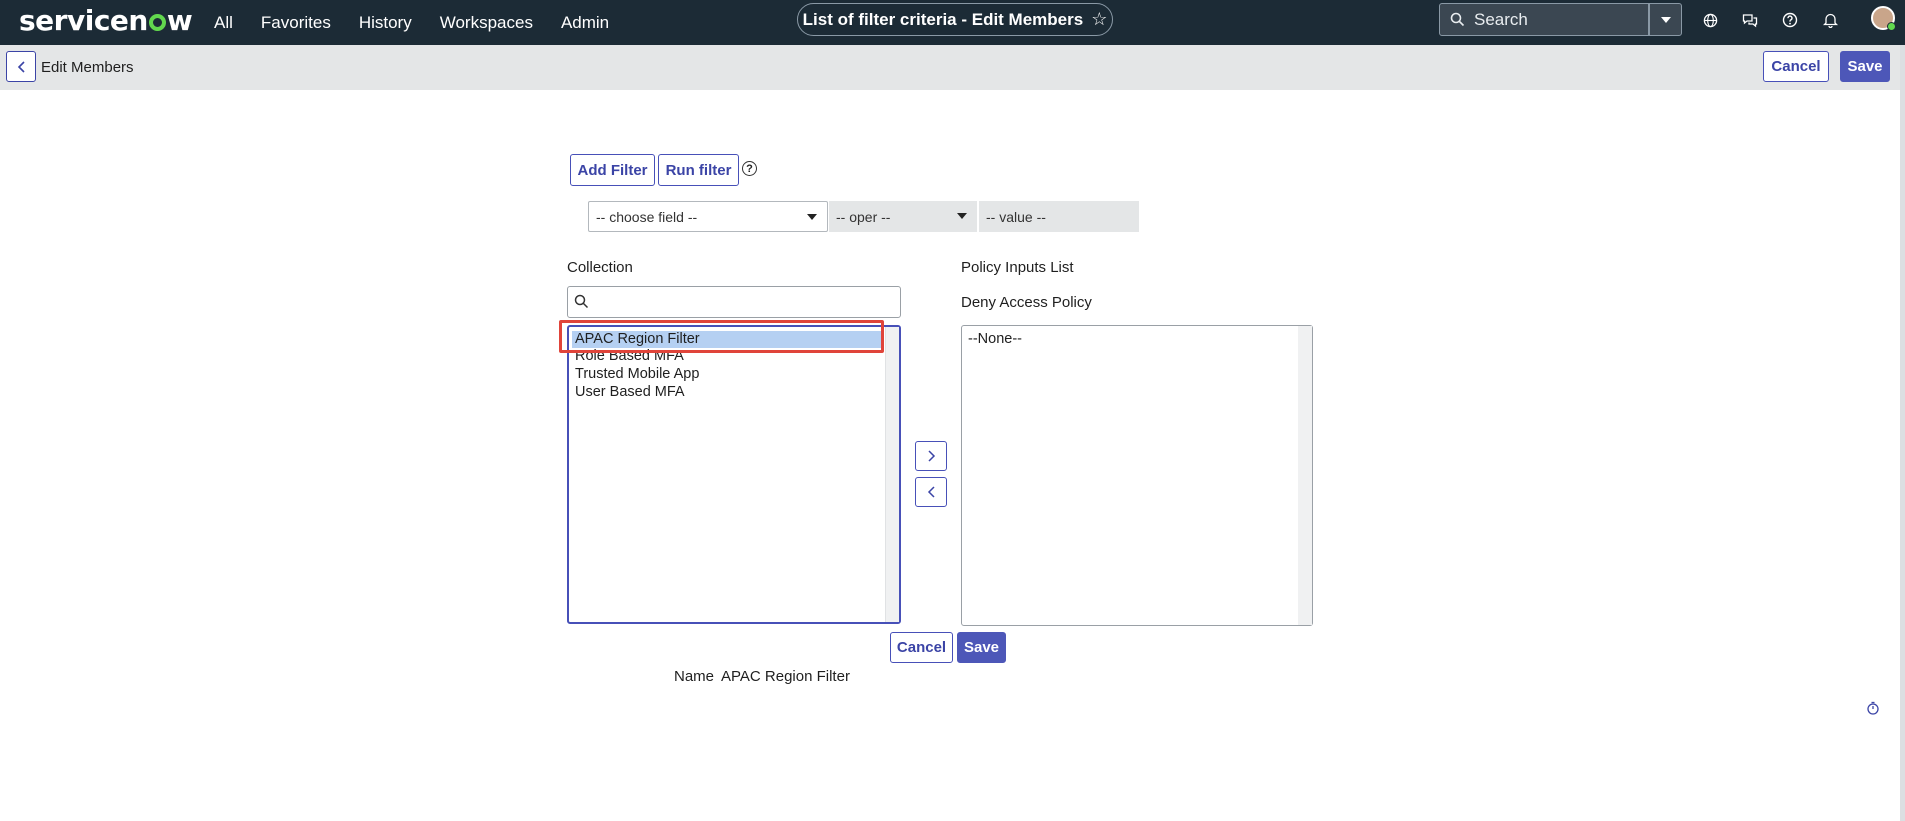  I want to click on globe-icon, so click(1710, 20).